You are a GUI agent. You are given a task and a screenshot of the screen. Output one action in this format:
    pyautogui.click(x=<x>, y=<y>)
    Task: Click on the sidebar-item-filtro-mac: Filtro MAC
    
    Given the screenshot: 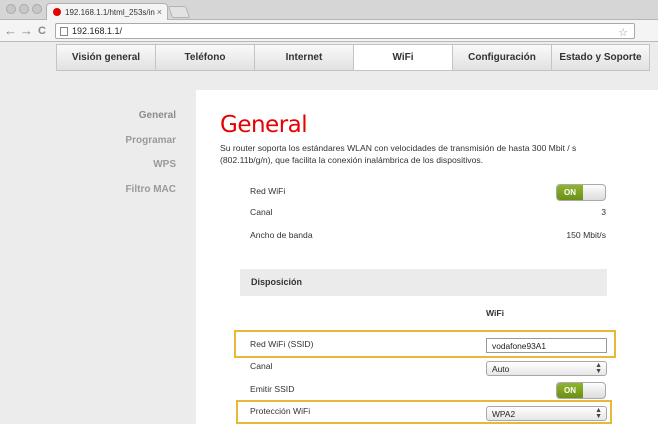 What is the action you would take?
    pyautogui.click(x=118, y=196)
    